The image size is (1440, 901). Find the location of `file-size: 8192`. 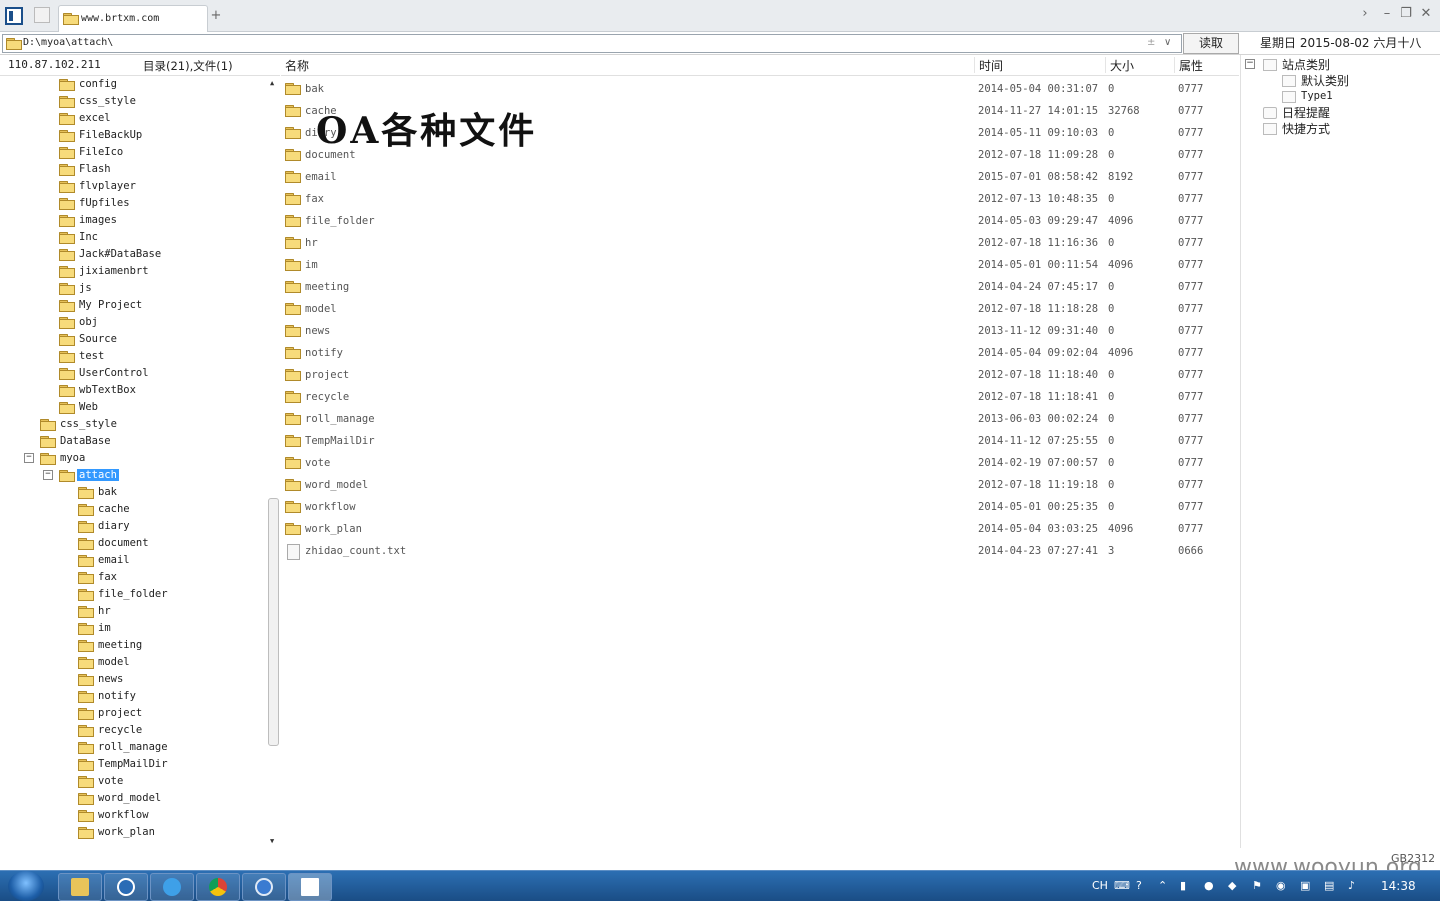

file-size: 8192 is located at coordinates (1121, 177).